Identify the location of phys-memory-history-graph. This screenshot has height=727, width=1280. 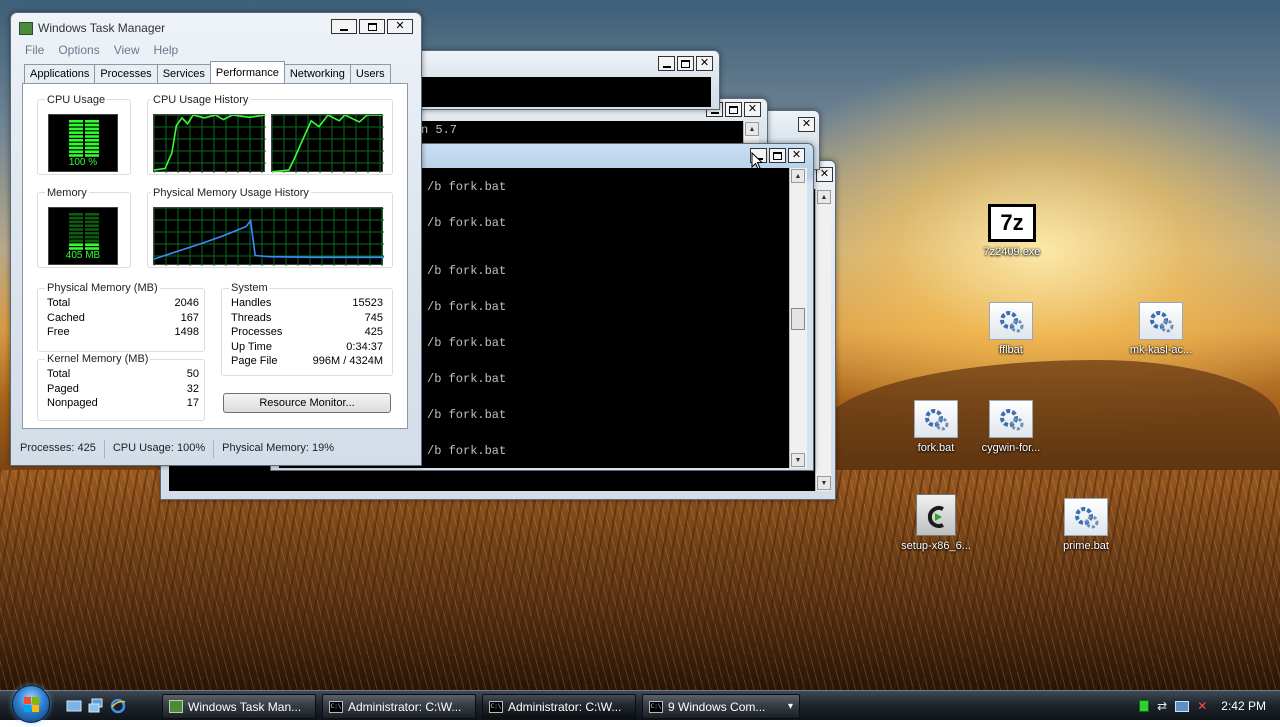
(268, 236).